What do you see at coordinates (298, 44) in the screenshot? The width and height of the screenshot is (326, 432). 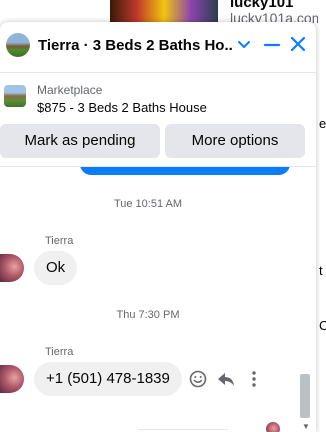 I see `close-icon` at bounding box center [298, 44].